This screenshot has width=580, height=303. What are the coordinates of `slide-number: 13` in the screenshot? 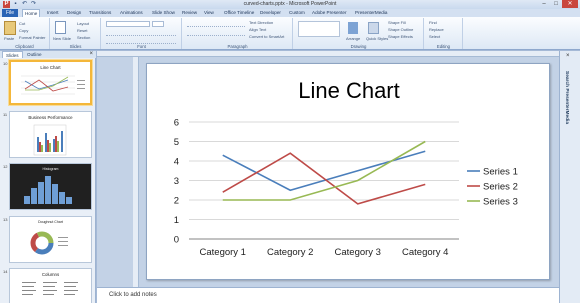 It's located at (5, 219).